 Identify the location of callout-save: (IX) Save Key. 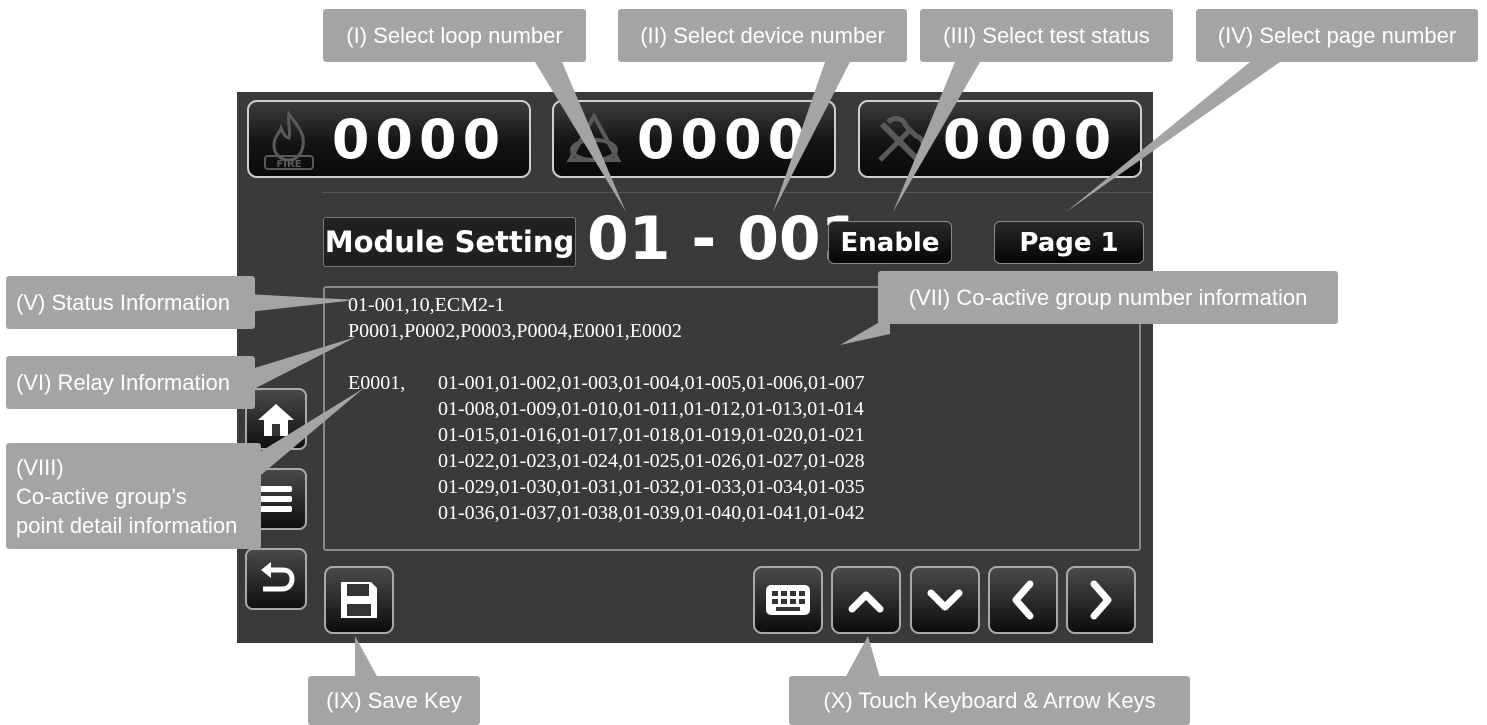
(394, 700).